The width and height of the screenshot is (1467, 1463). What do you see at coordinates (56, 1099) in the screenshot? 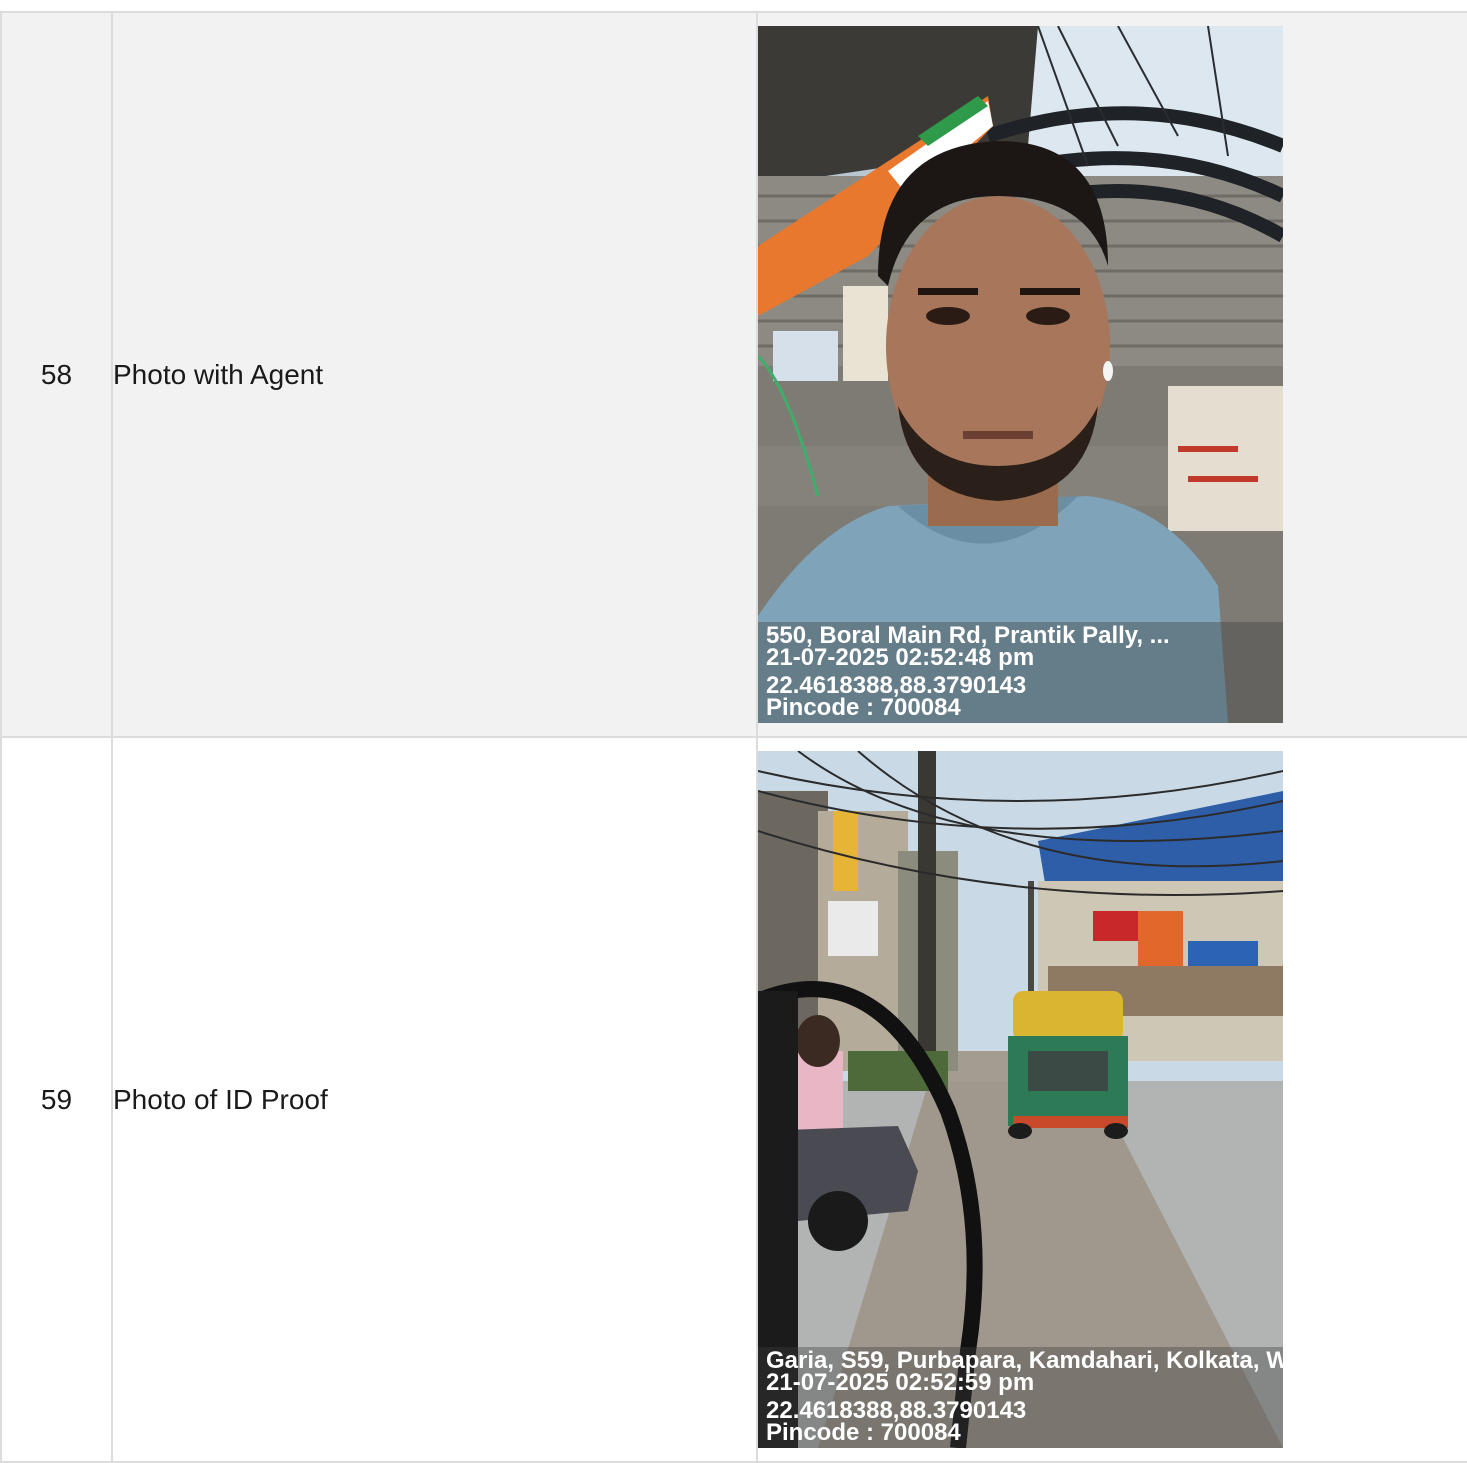
I see `row-number: 59` at bounding box center [56, 1099].